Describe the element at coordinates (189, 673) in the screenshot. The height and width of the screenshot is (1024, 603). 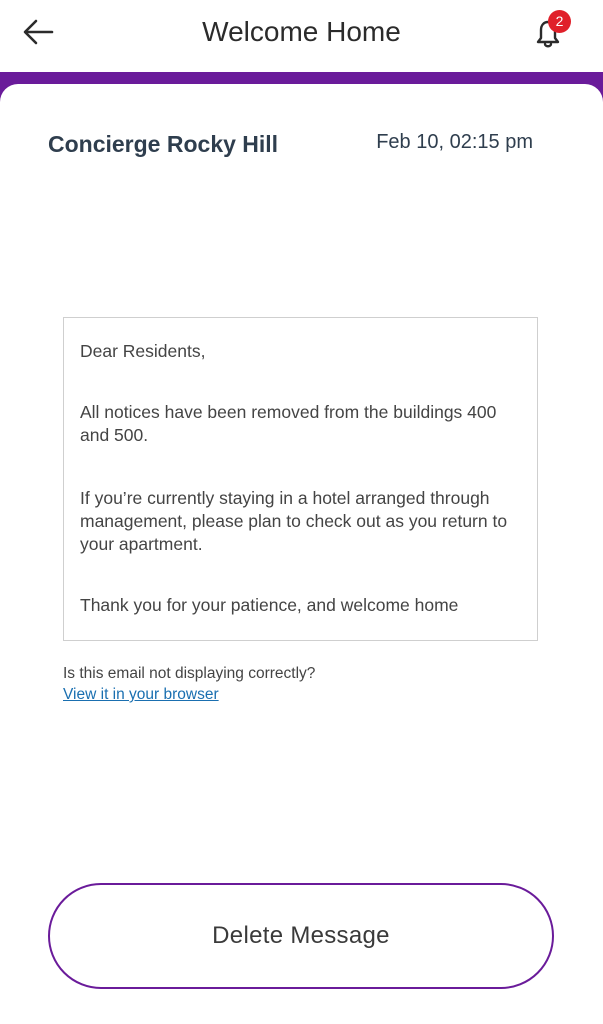
I see `display-notice-text: Is this email not displaying correctly?` at that location.